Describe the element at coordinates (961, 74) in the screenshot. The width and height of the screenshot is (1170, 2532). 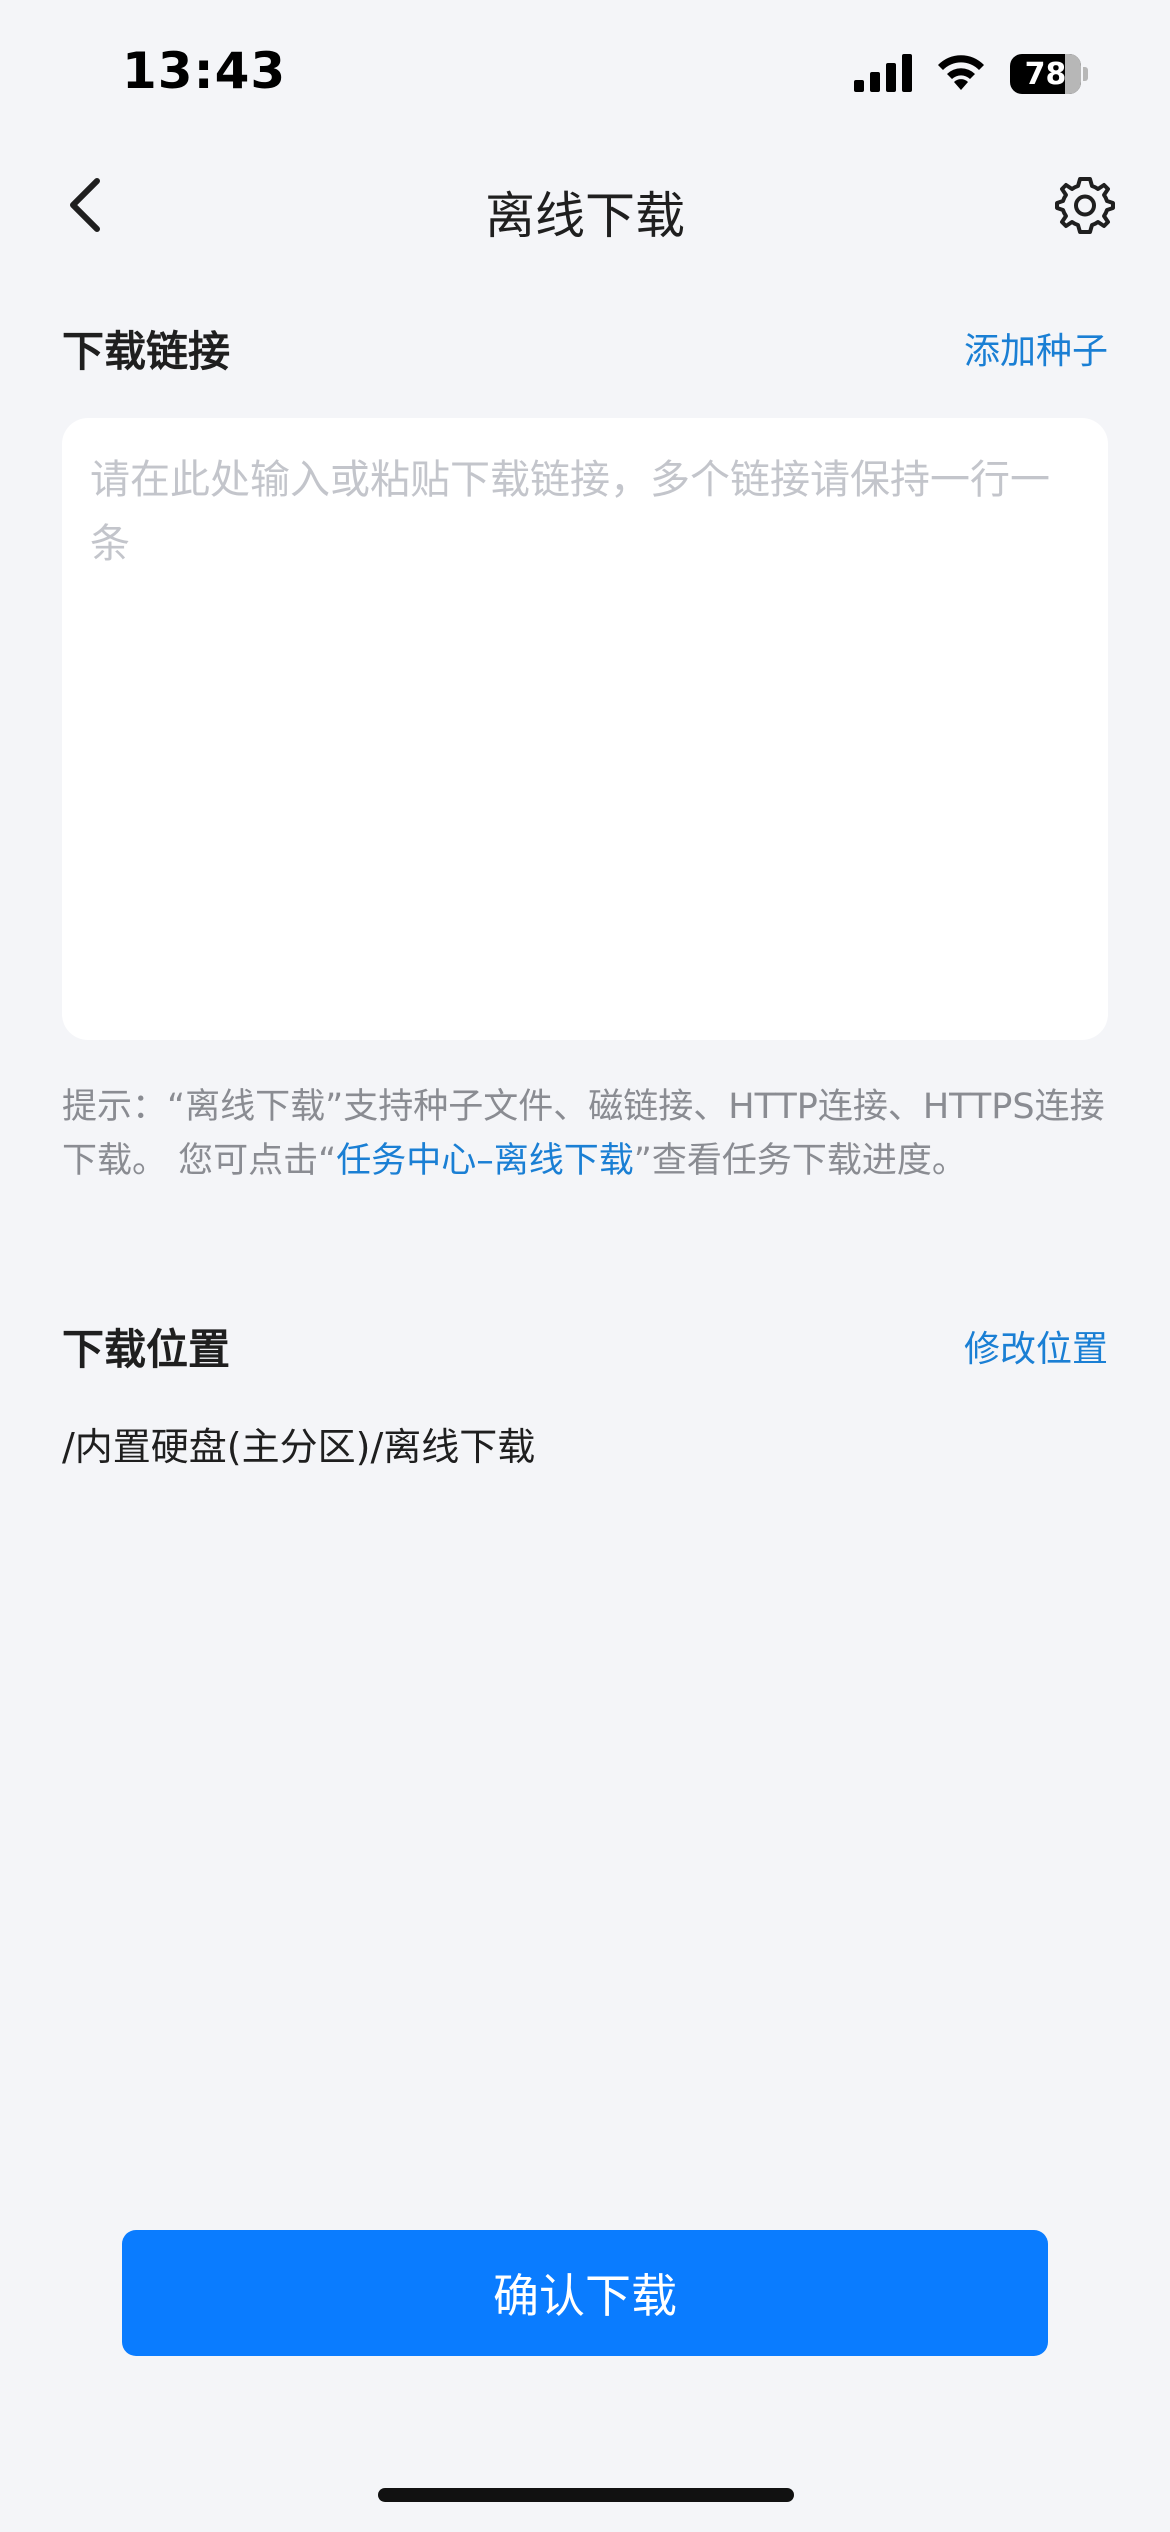
I see `wifi-icon` at that location.